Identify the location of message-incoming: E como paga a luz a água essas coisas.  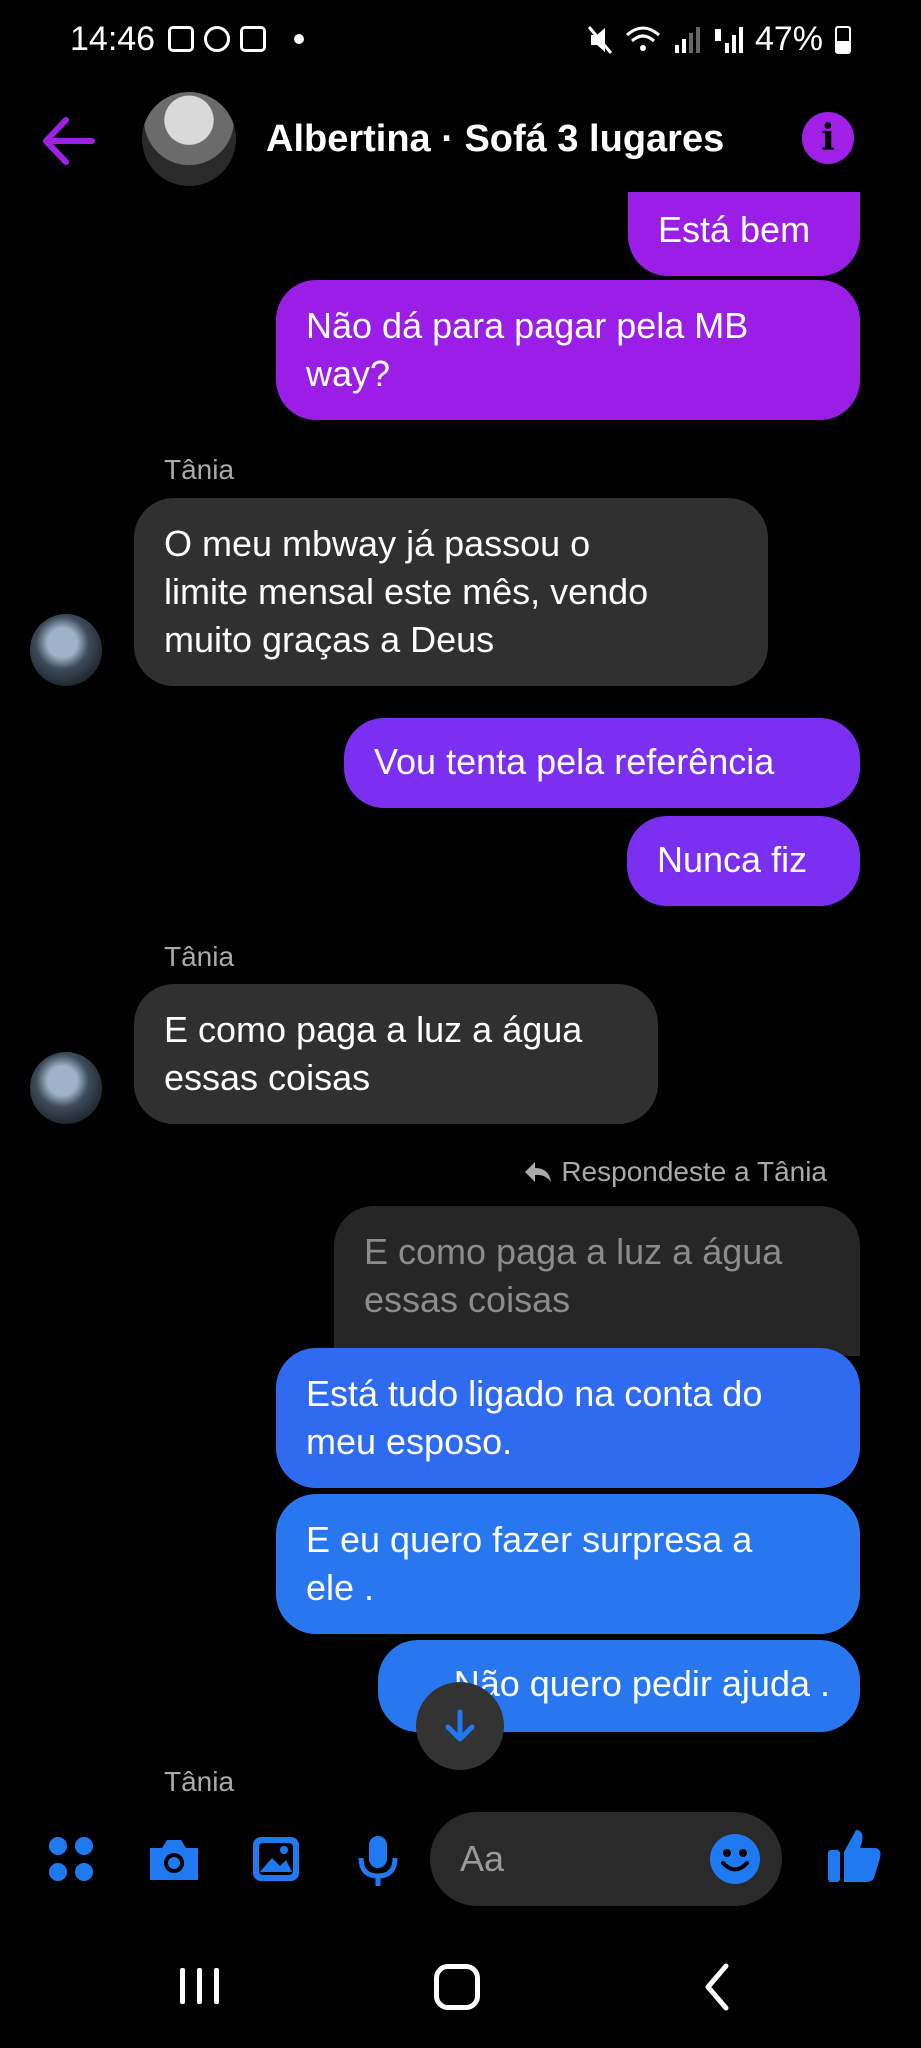
(396, 1054).